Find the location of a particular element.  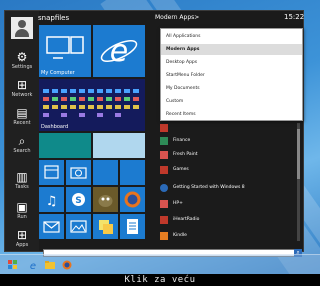

getting-started-icon is located at coordinates (164, 188).